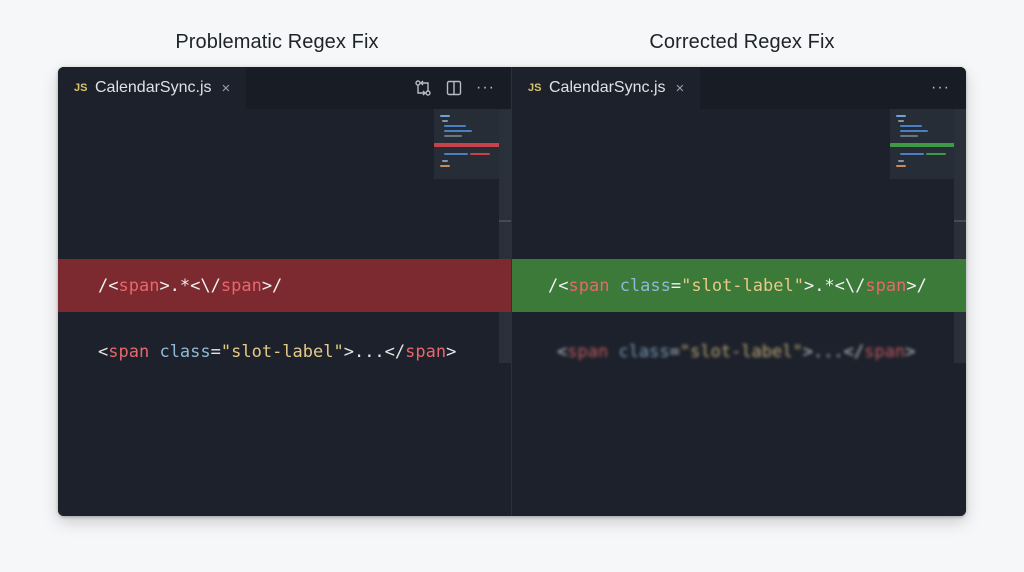 The width and height of the screenshot is (1024, 572). I want to click on right-tab-bar: JS CalendarSync.js × ···, so click(739, 88).